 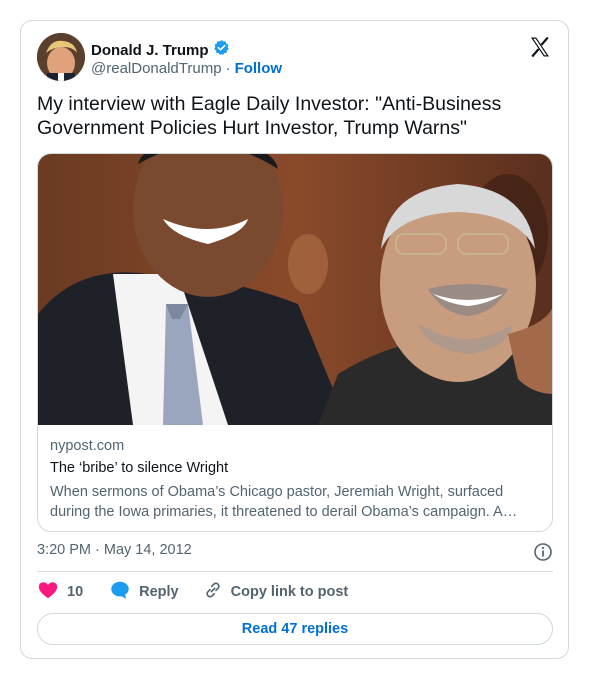 I want to click on divider, so click(x=295, y=571).